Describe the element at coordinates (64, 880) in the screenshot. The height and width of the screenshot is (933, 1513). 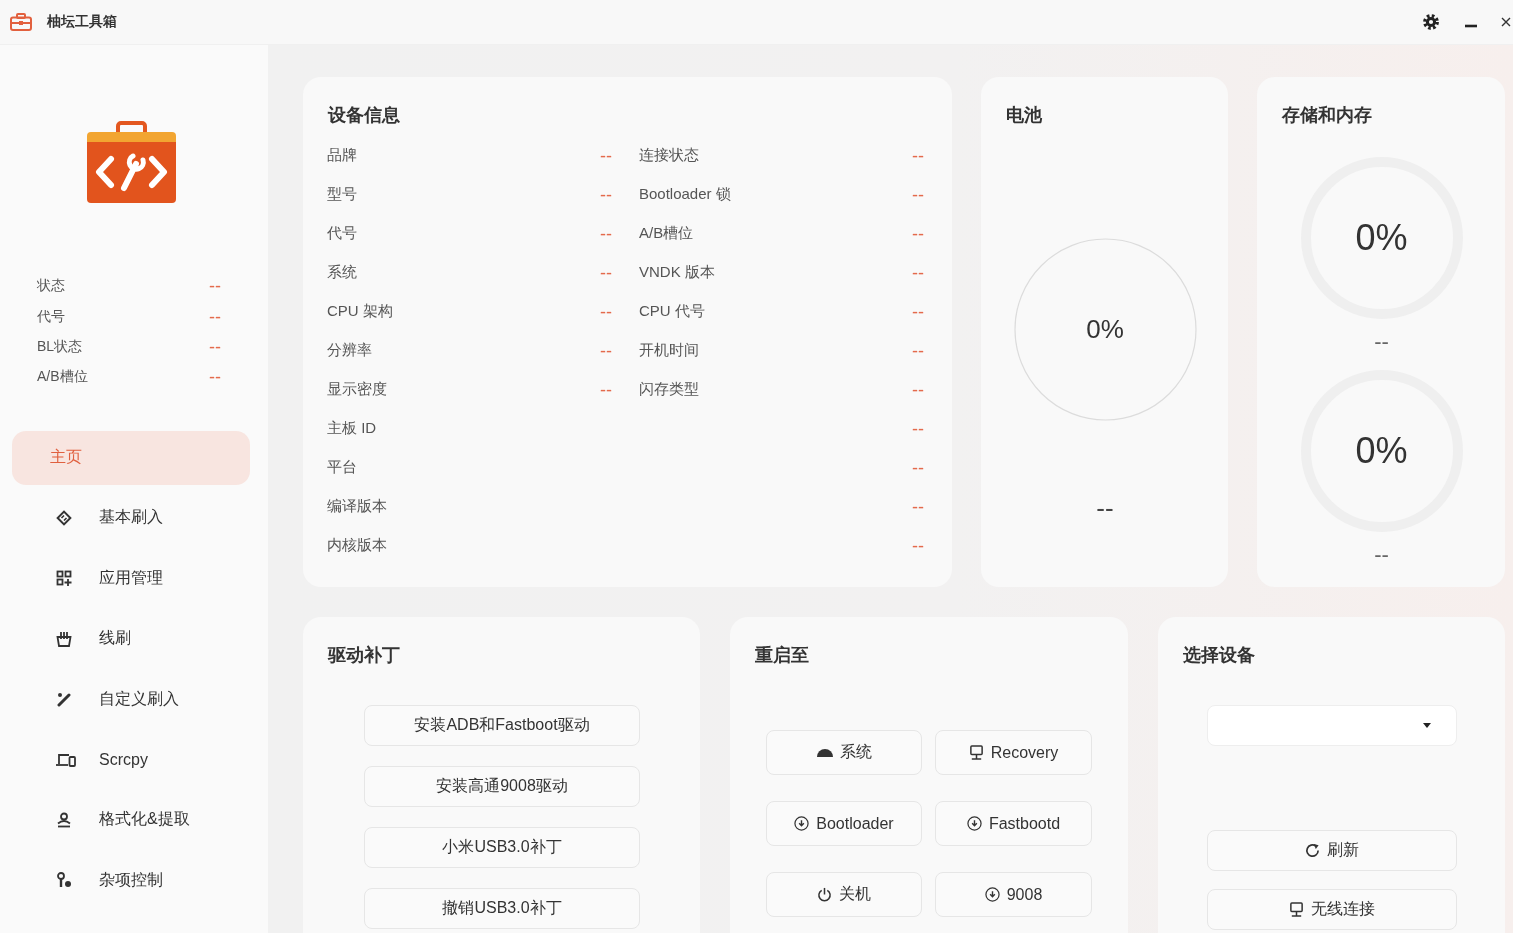
I see `tool-icon` at that location.